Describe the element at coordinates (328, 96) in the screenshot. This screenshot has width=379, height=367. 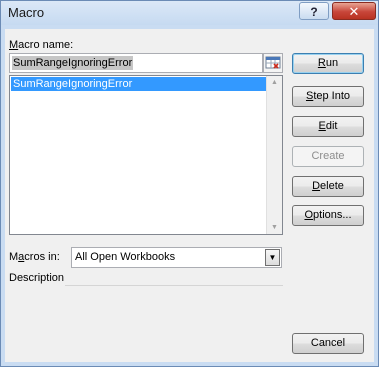
I see `step-into-button: Step Into` at that location.